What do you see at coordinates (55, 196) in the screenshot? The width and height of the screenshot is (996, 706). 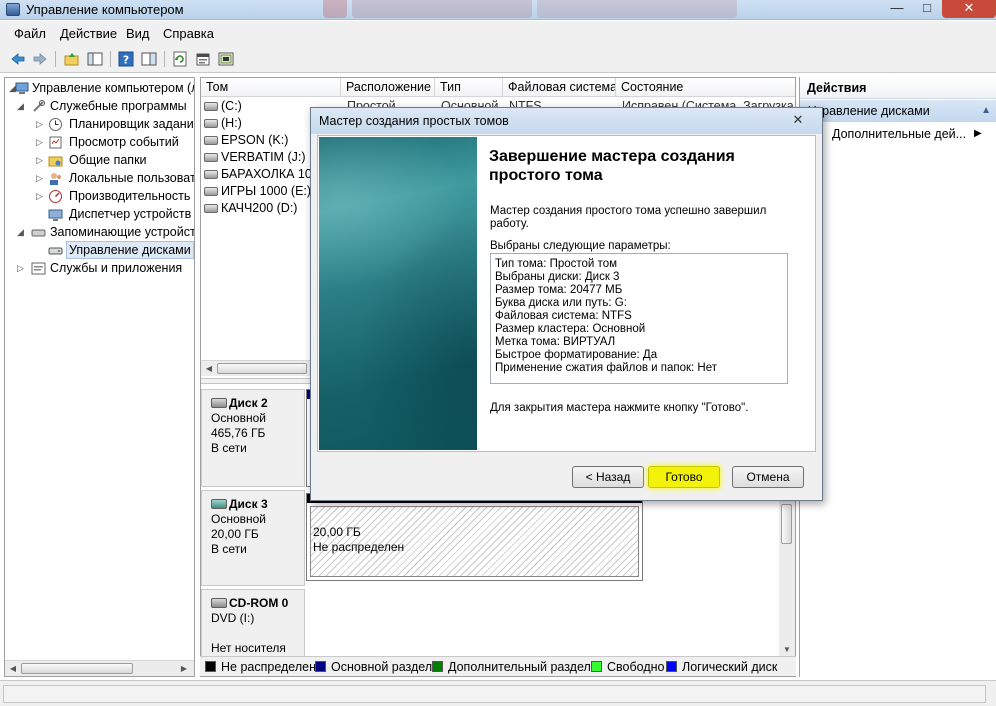 I see `performance-icon` at bounding box center [55, 196].